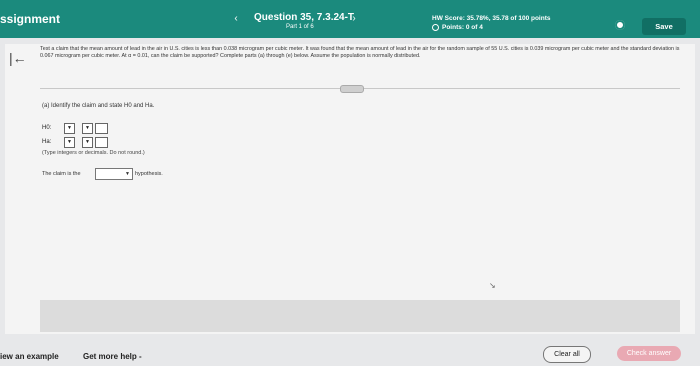  What do you see at coordinates (236, 19) in the screenshot?
I see `chevron-left-icon: ‹` at bounding box center [236, 19].